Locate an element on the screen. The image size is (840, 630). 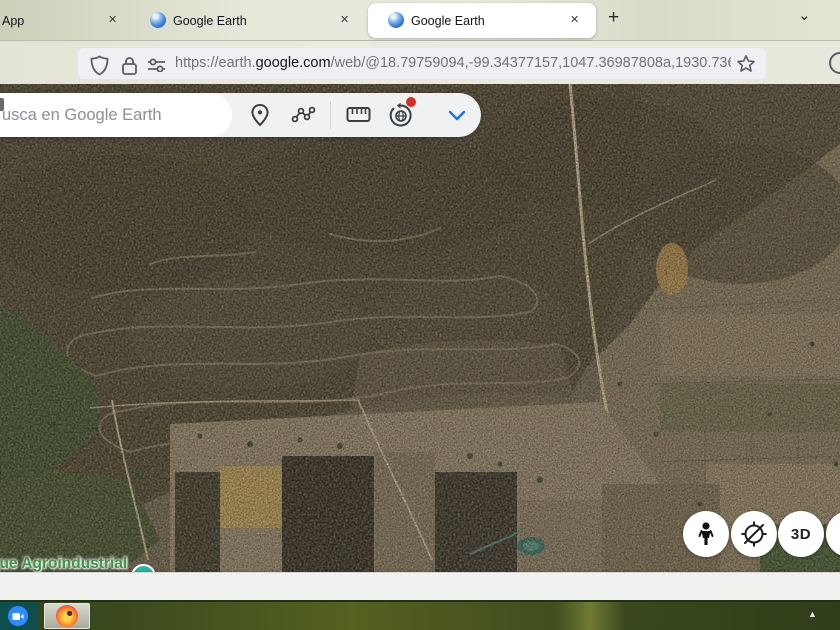
browser-tab-bar: App ✕ Google Earth ✕ Google Earth ✕ + ⌄ is located at coordinates (420, 20).